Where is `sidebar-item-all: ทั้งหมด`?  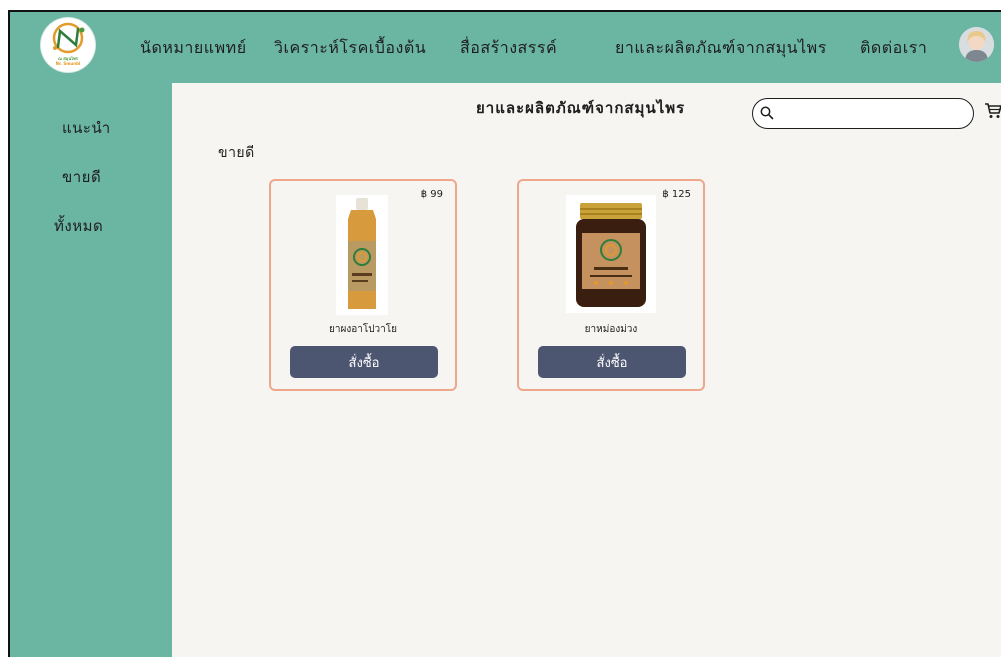
sidebar-item-all: ทั้งหมด is located at coordinates (78, 226).